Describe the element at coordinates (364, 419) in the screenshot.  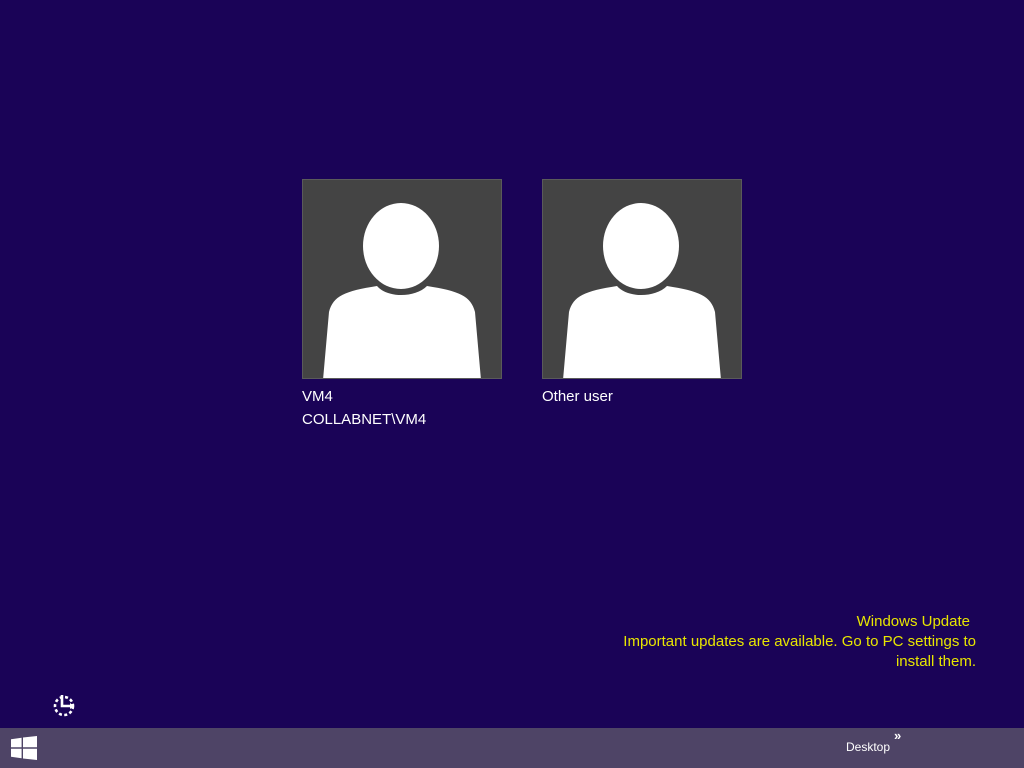
I see `user-domain-vm4: COLLABNET\VM4` at that location.